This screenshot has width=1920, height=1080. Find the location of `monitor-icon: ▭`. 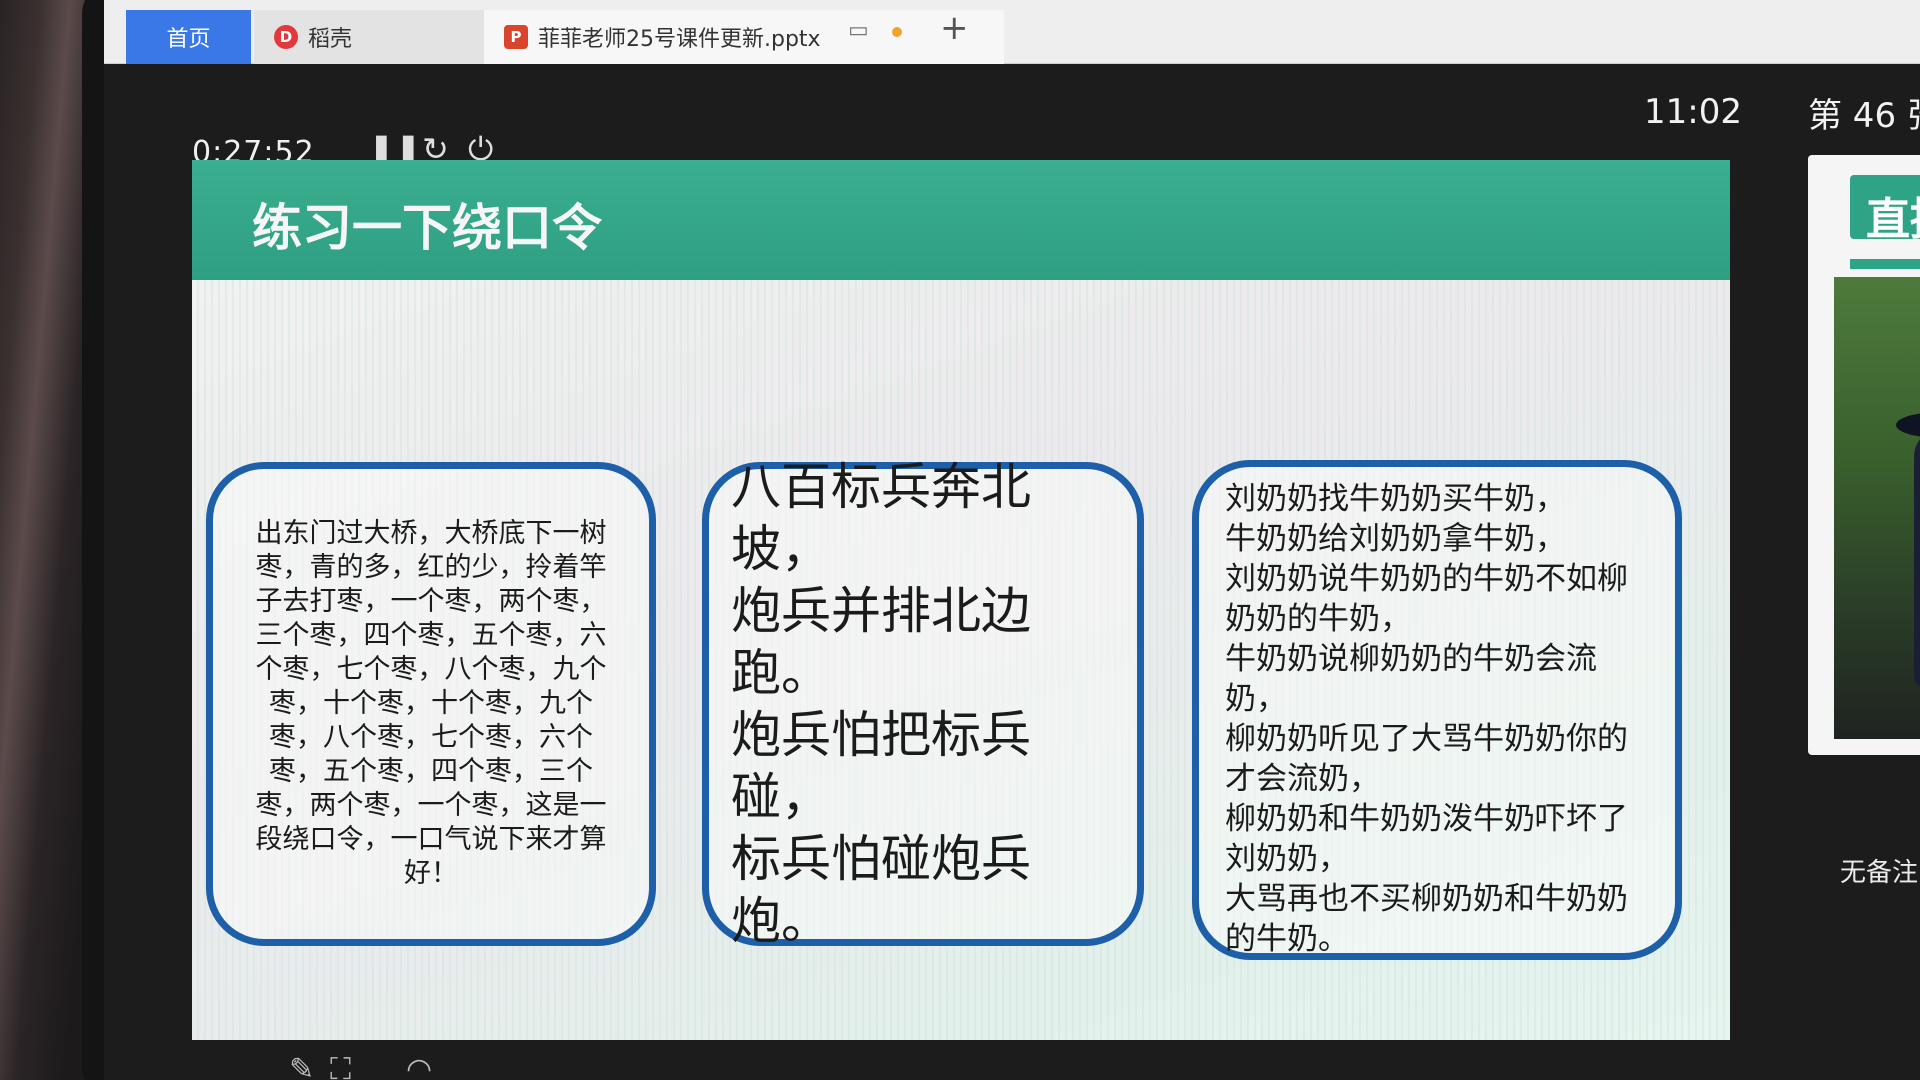

monitor-icon: ▭ is located at coordinates (858, 30).